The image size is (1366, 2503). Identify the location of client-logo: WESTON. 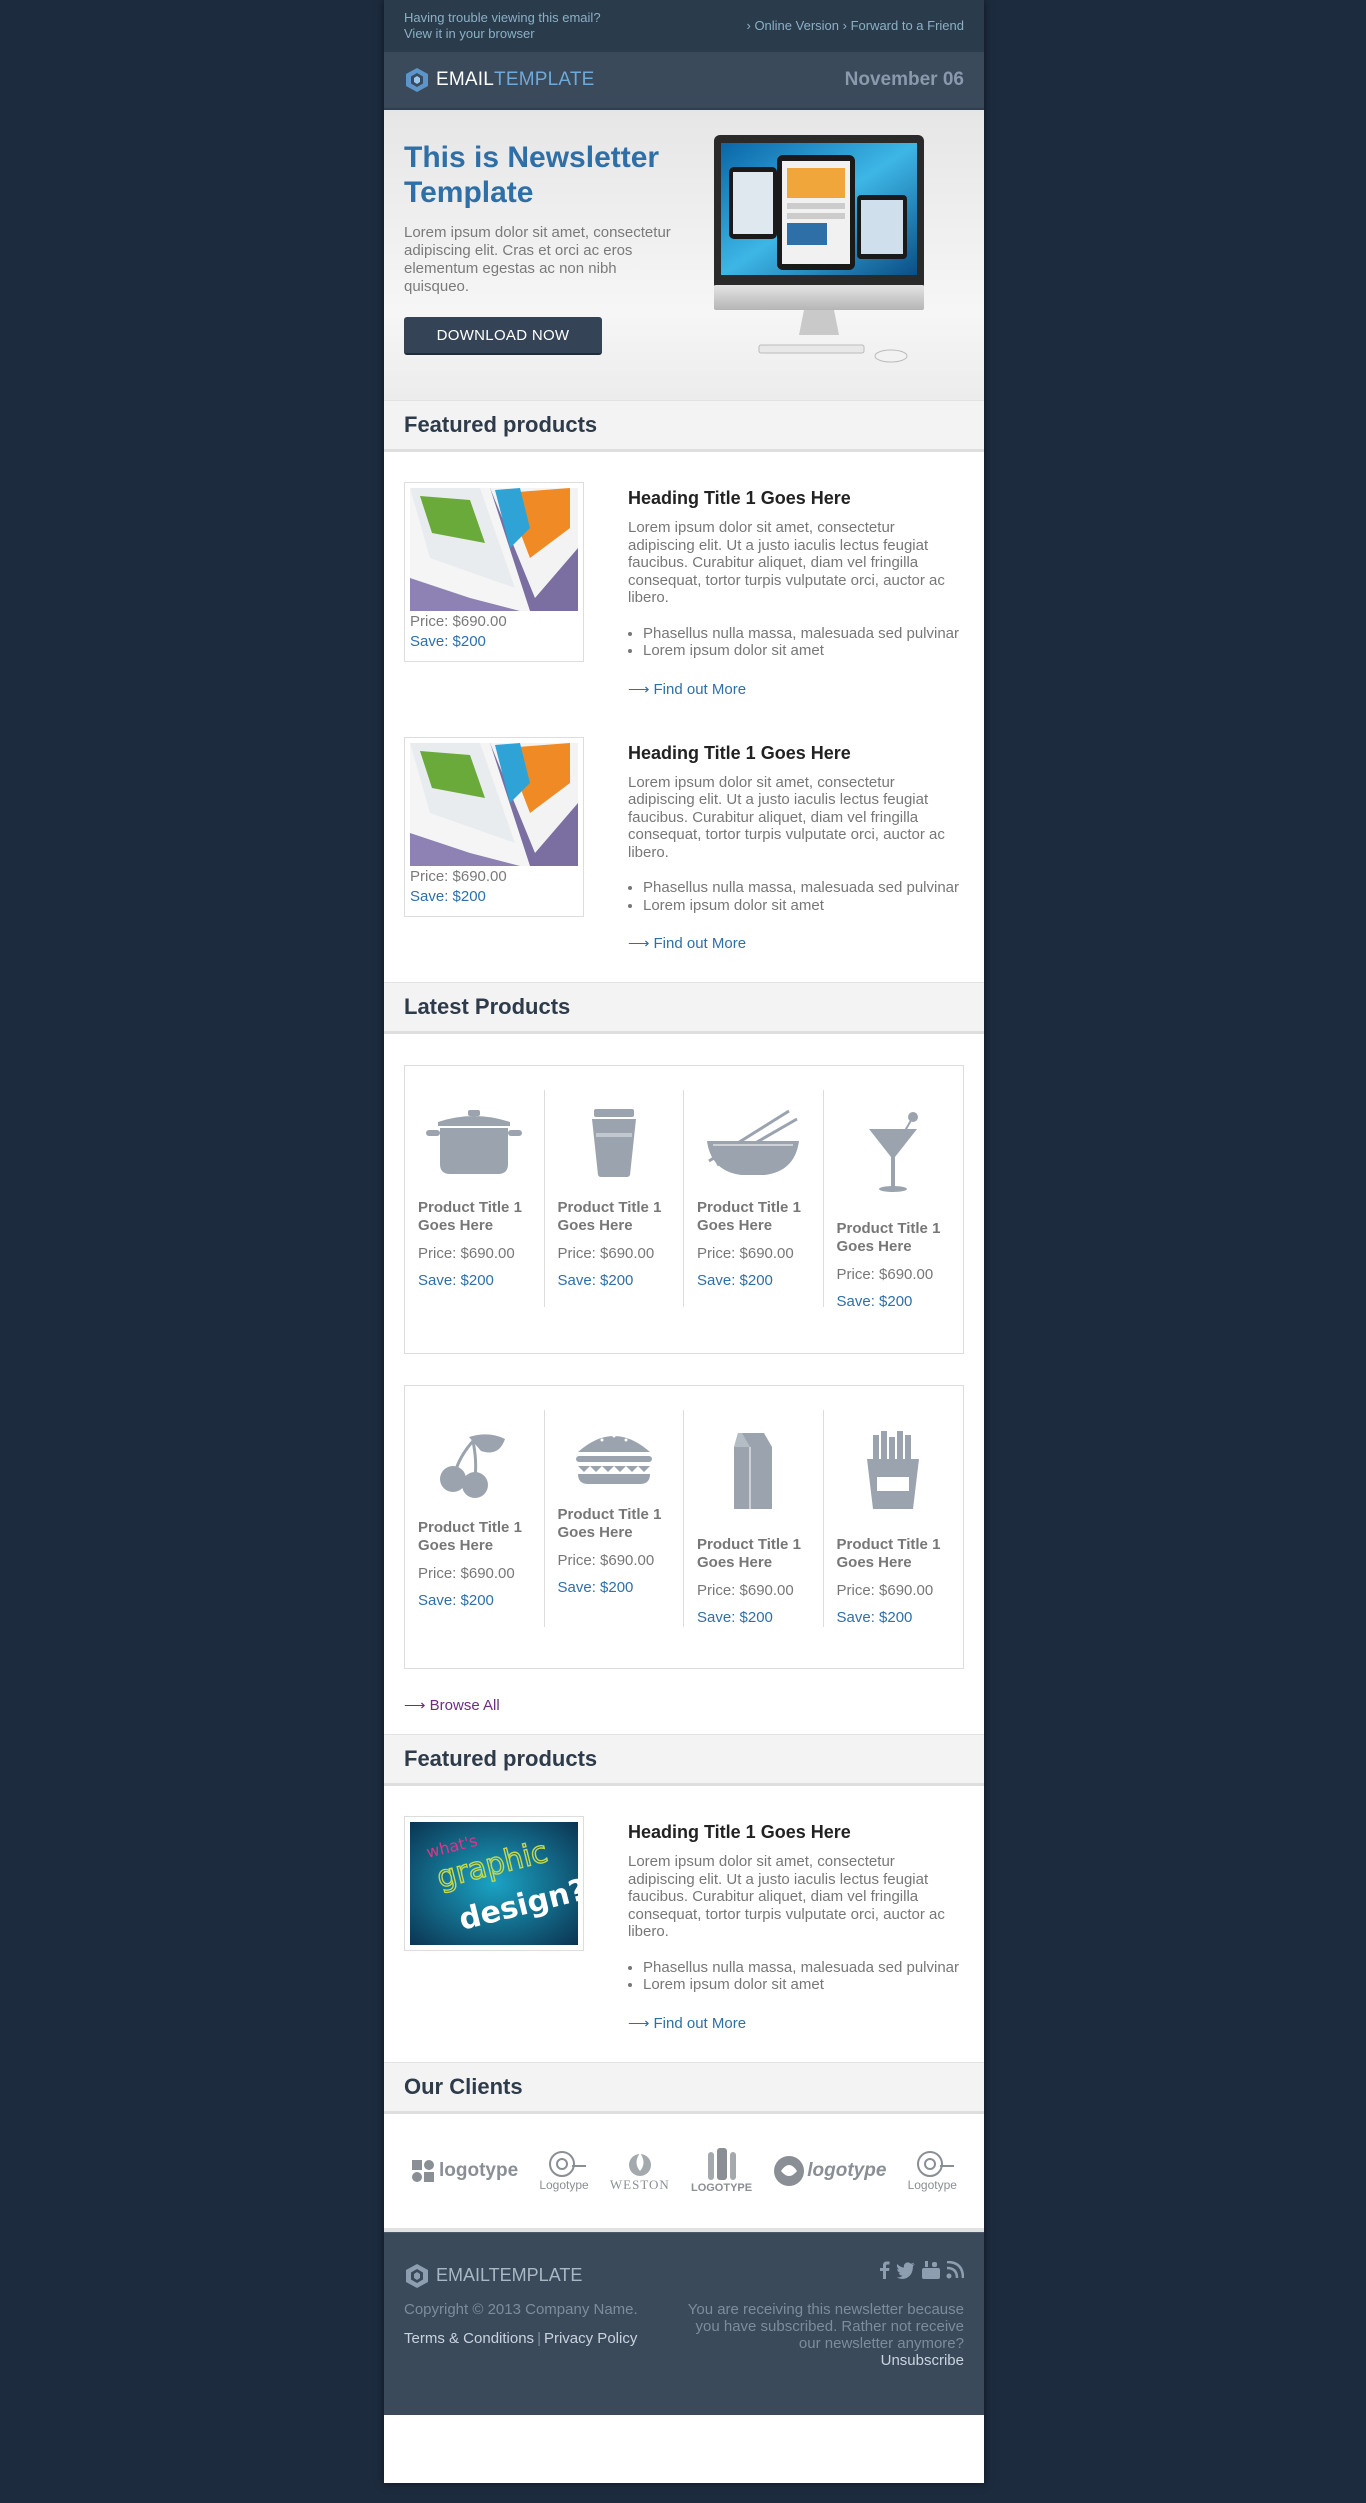
(640, 2171).